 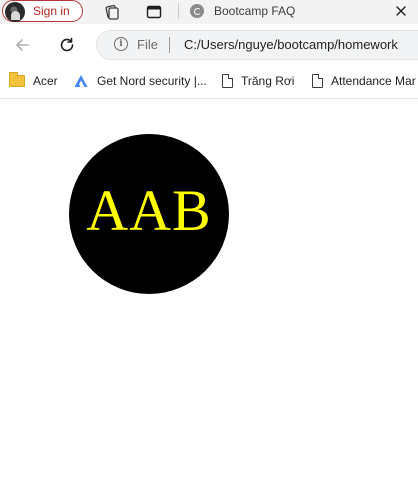 I want to click on nord-icon, so click(x=81, y=81).